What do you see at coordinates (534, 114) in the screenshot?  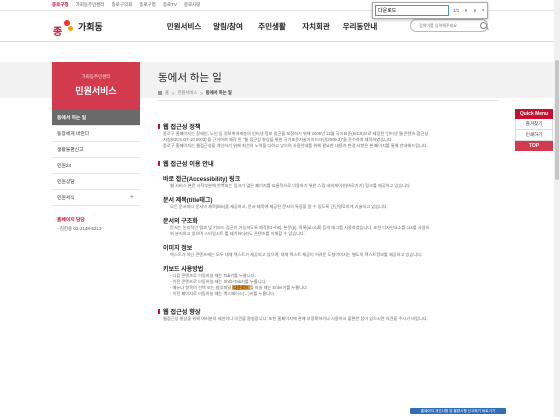 I see `quick-menu-title: Quick Menu` at bounding box center [534, 114].